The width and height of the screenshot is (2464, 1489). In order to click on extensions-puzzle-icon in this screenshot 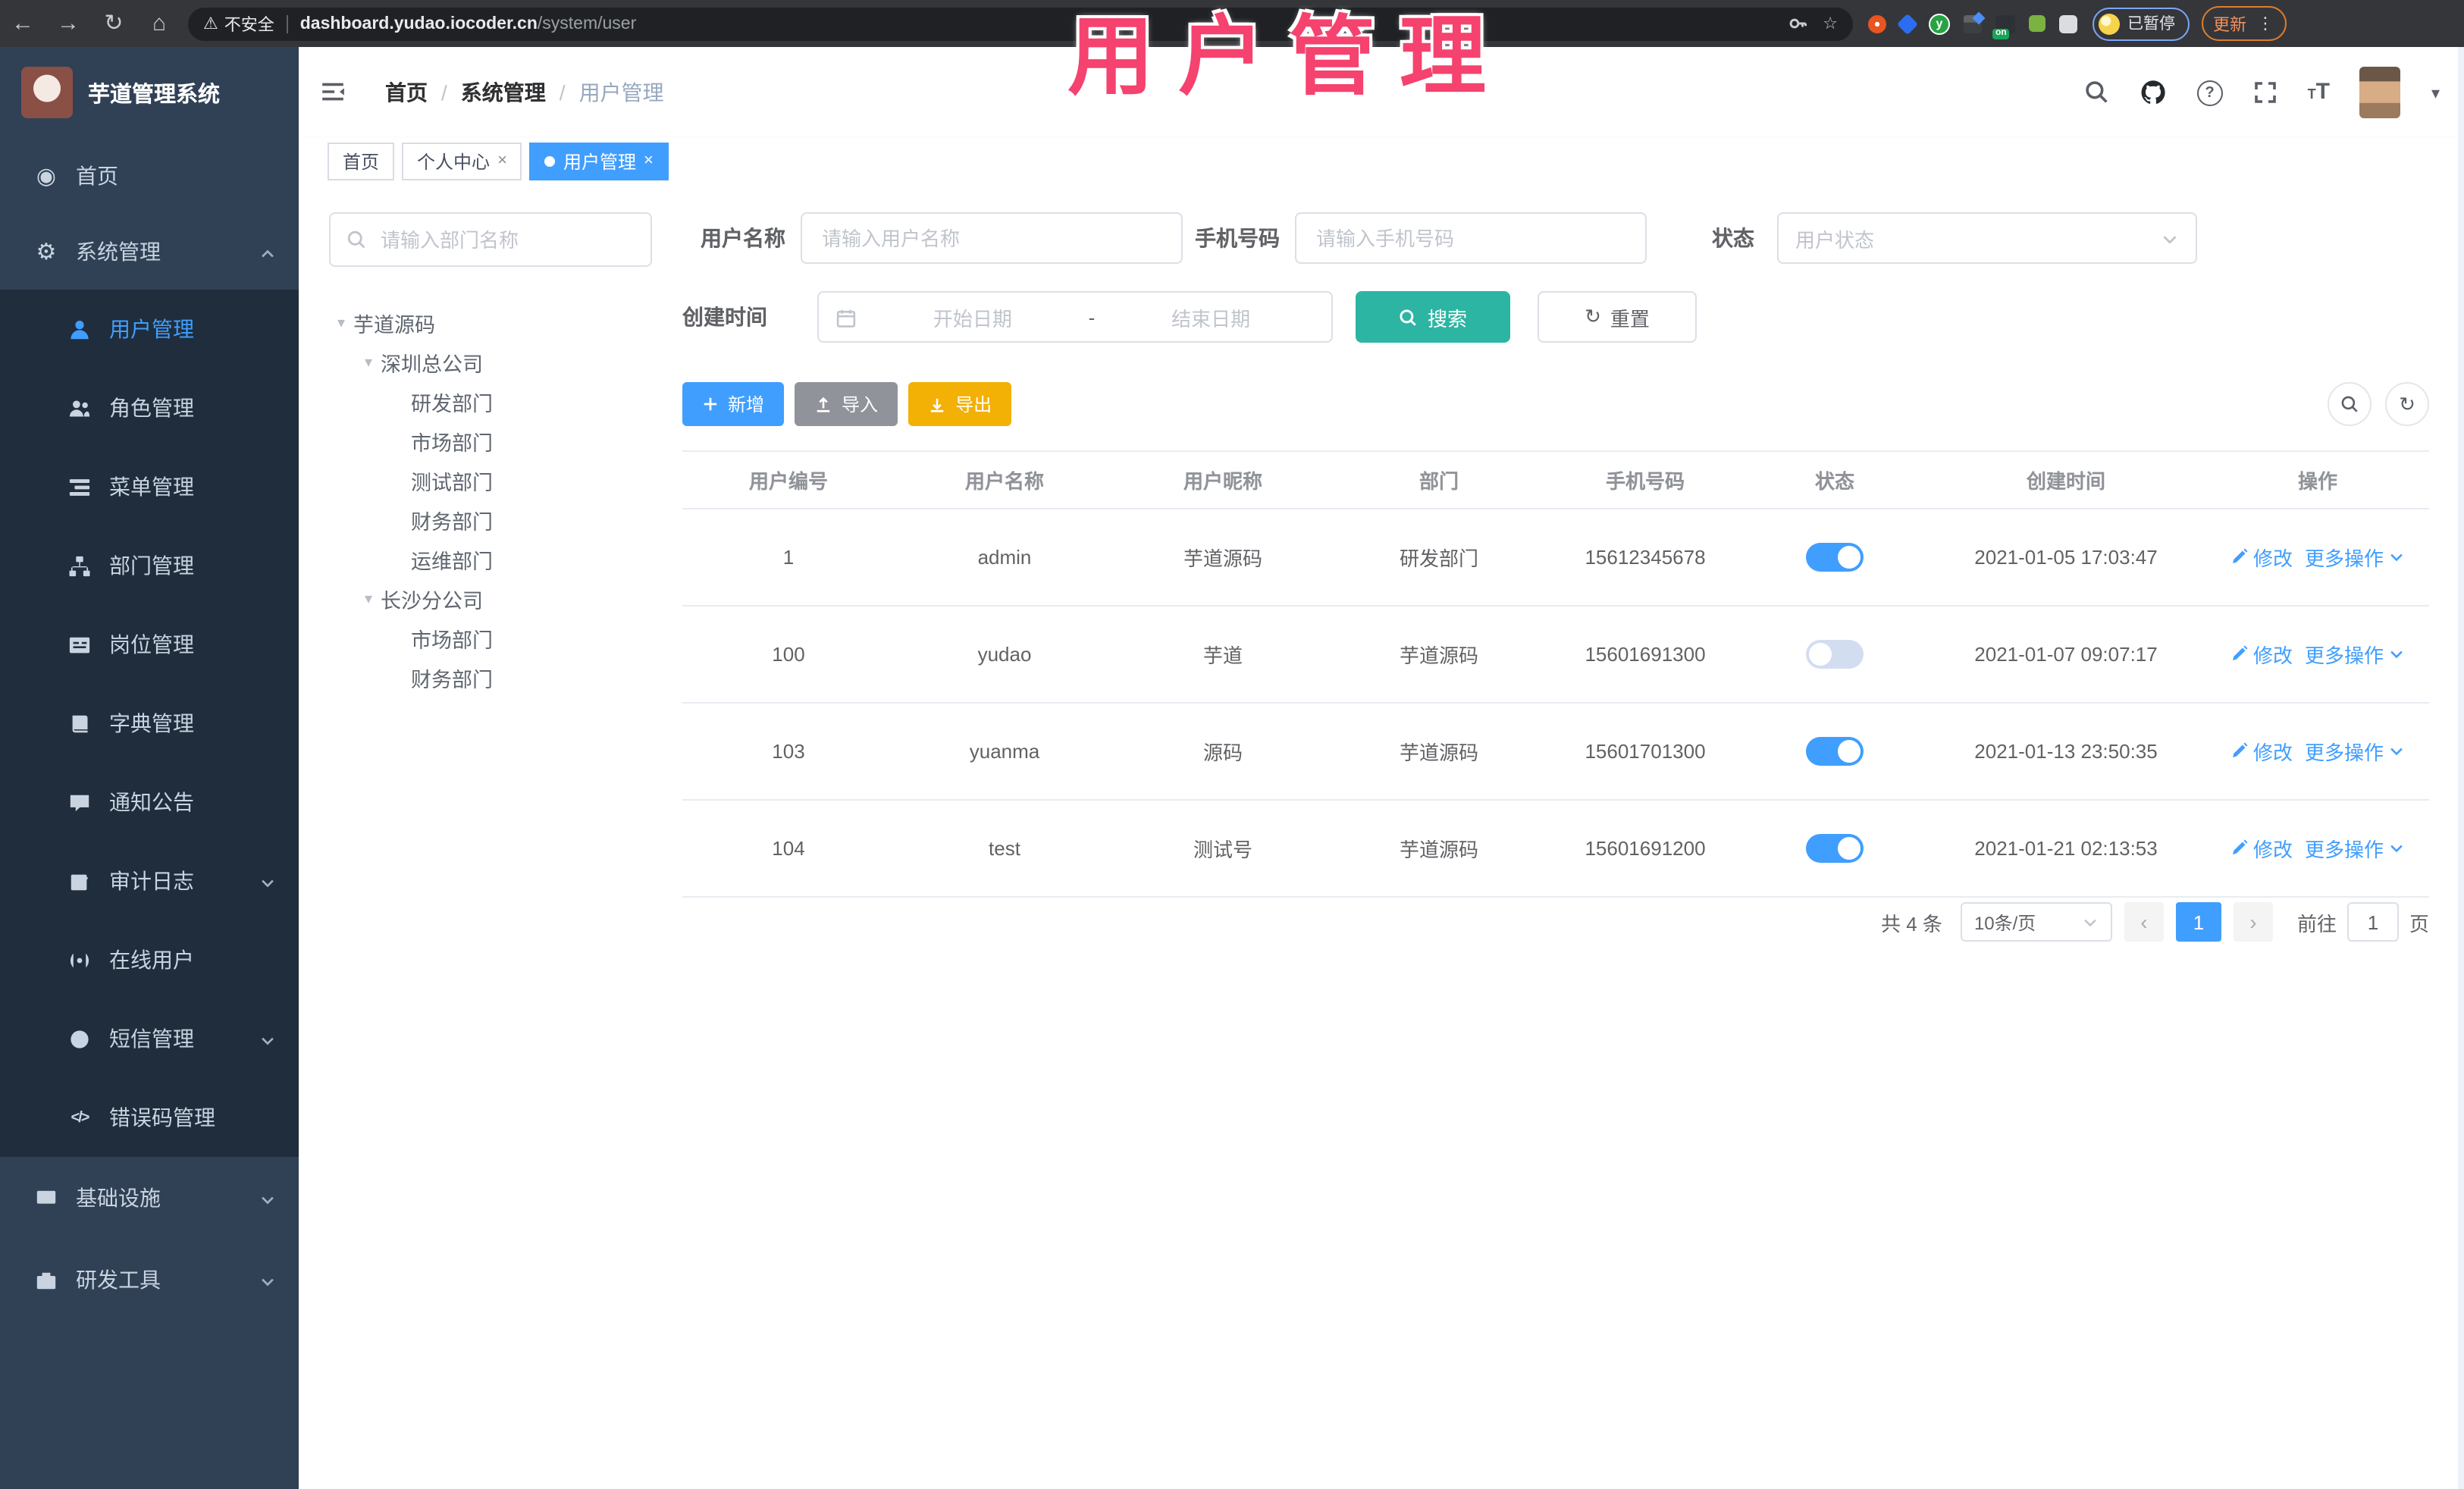, I will do `click(2068, 23)`.